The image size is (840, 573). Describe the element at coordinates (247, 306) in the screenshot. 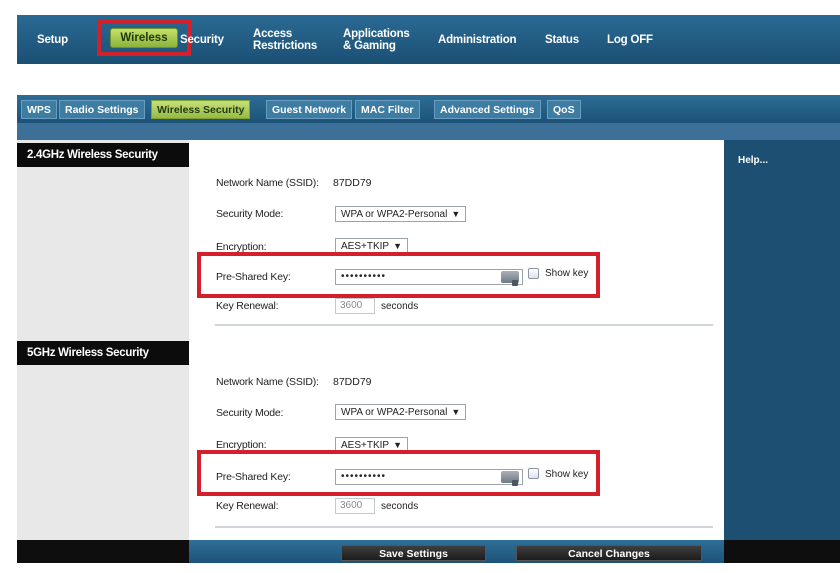

I see `key-renewal-label-2ghz: Key Renewal:` at that location.